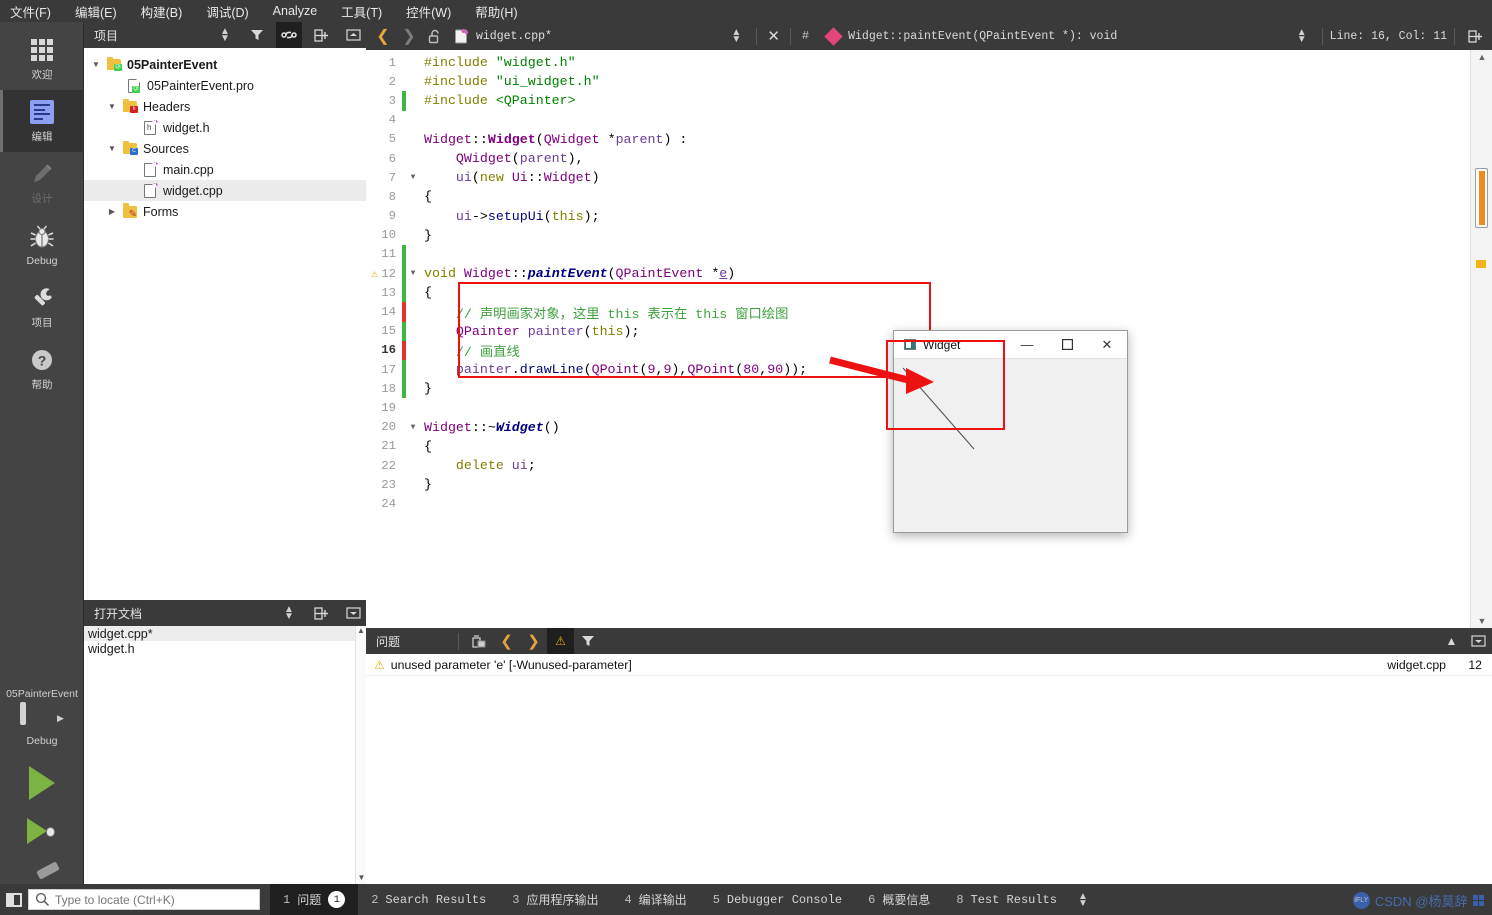 This screenshot has height=915, width=1492. What do you see at coordinates (361, 11) in the screenshot?
I see `menu-item-tools: 工具(T)` at bounding box center [361, 11].